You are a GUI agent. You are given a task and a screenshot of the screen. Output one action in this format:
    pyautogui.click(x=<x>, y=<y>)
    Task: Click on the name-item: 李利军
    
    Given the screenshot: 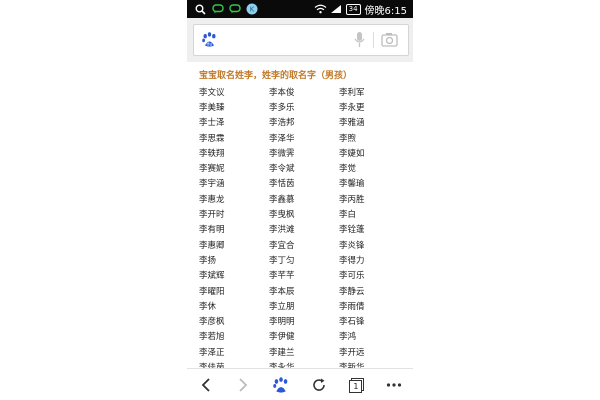 What is the action you would take?
    pyautogui.click(x=352, y=92)
    